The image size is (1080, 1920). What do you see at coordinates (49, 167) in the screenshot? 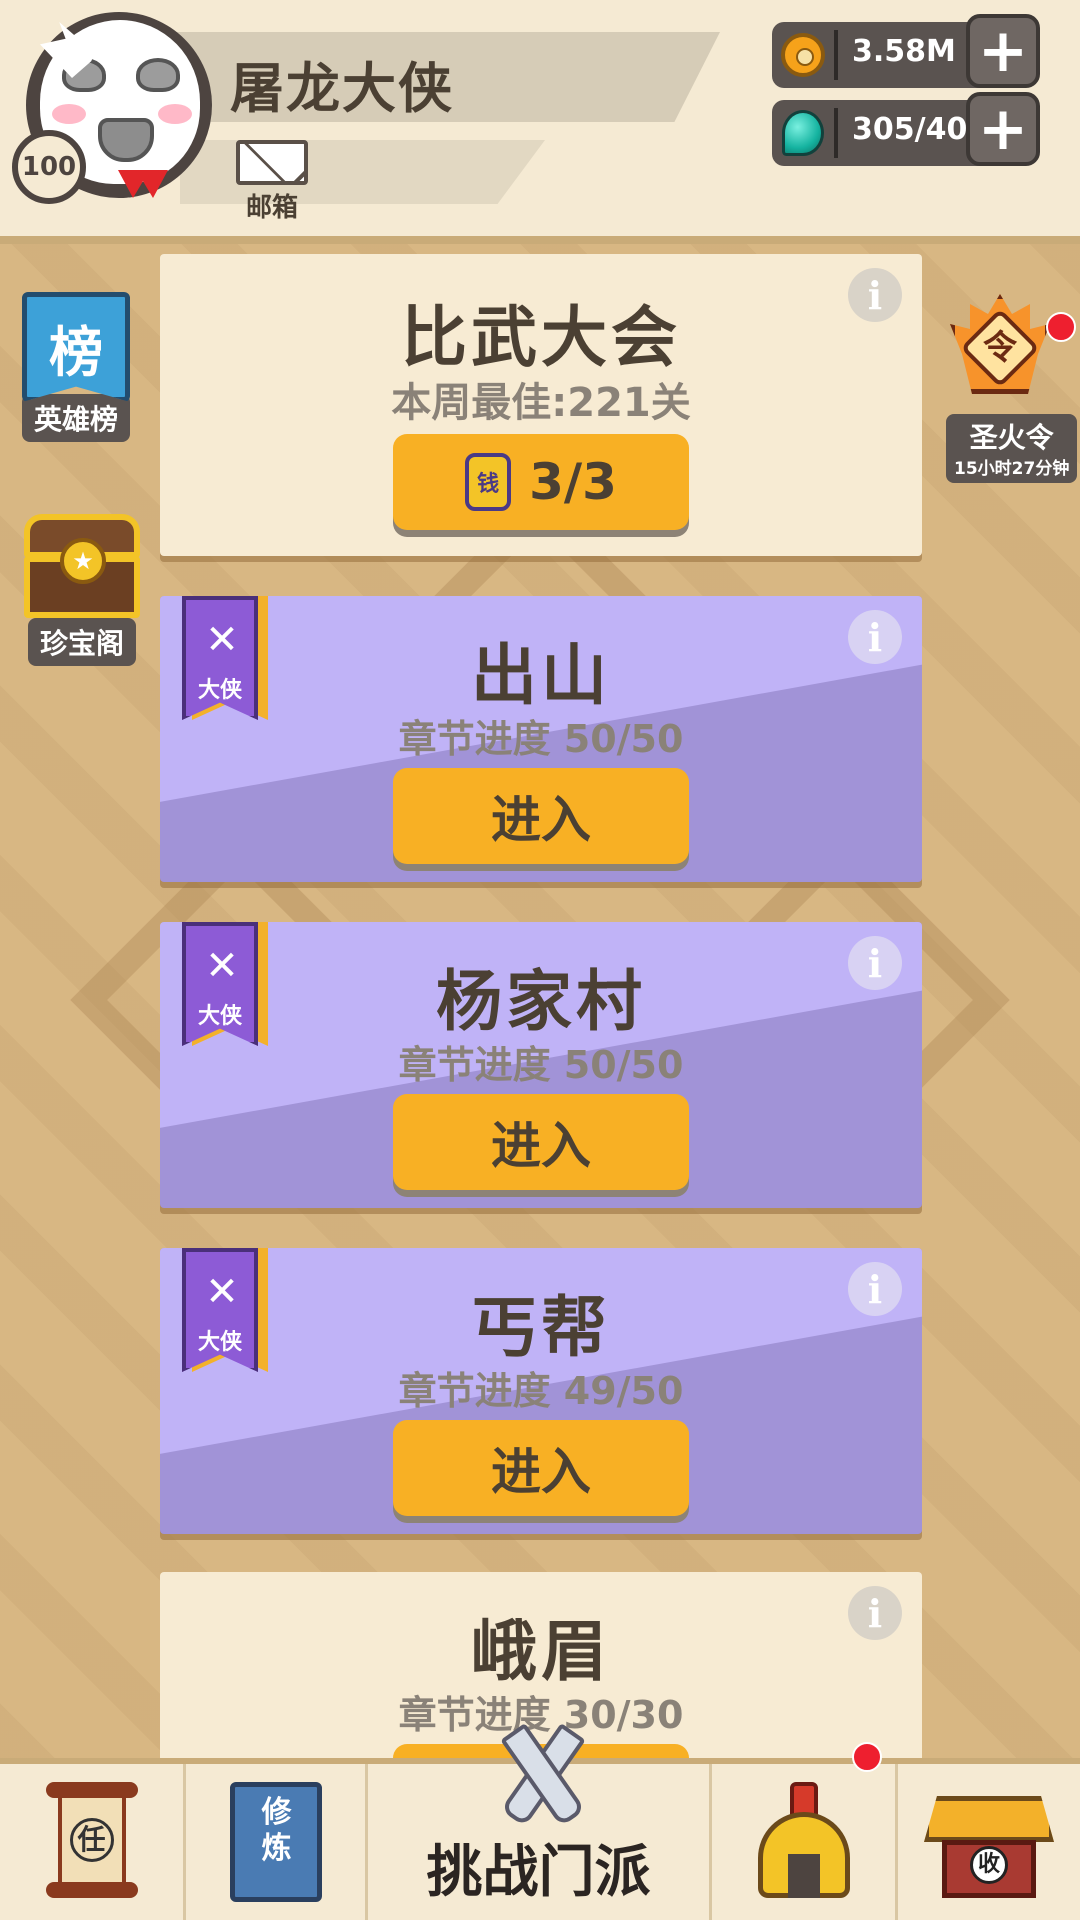
I see `level-badge: 100` at bounding box center [49, 167].